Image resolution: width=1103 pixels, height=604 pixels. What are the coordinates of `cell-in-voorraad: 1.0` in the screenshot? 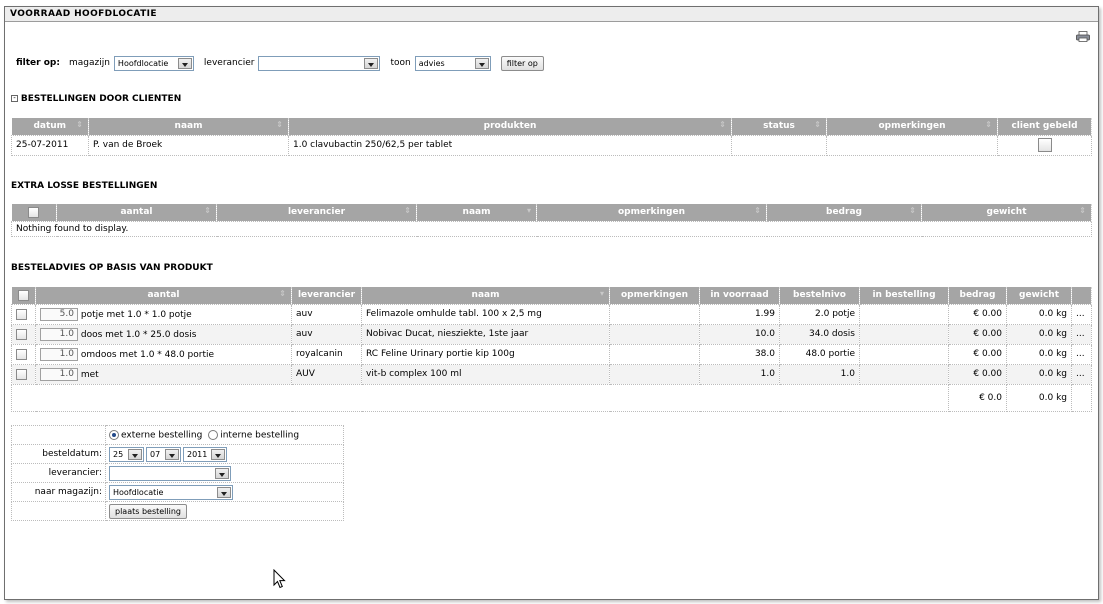 It's located at (739, 374).